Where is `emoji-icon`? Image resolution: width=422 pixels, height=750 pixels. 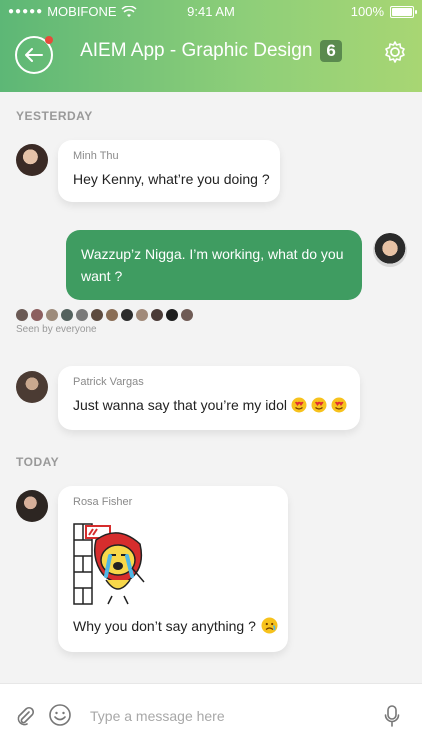 emoji-icon is located at coordinates (60, 715).